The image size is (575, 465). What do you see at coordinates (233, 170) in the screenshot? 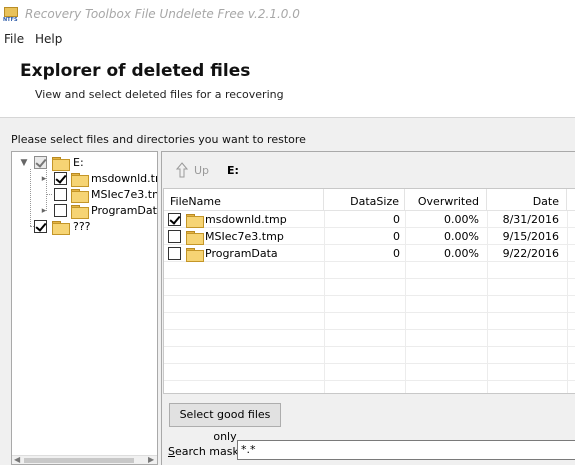
I see `current-path: E:` at bounding box center [233, 170].